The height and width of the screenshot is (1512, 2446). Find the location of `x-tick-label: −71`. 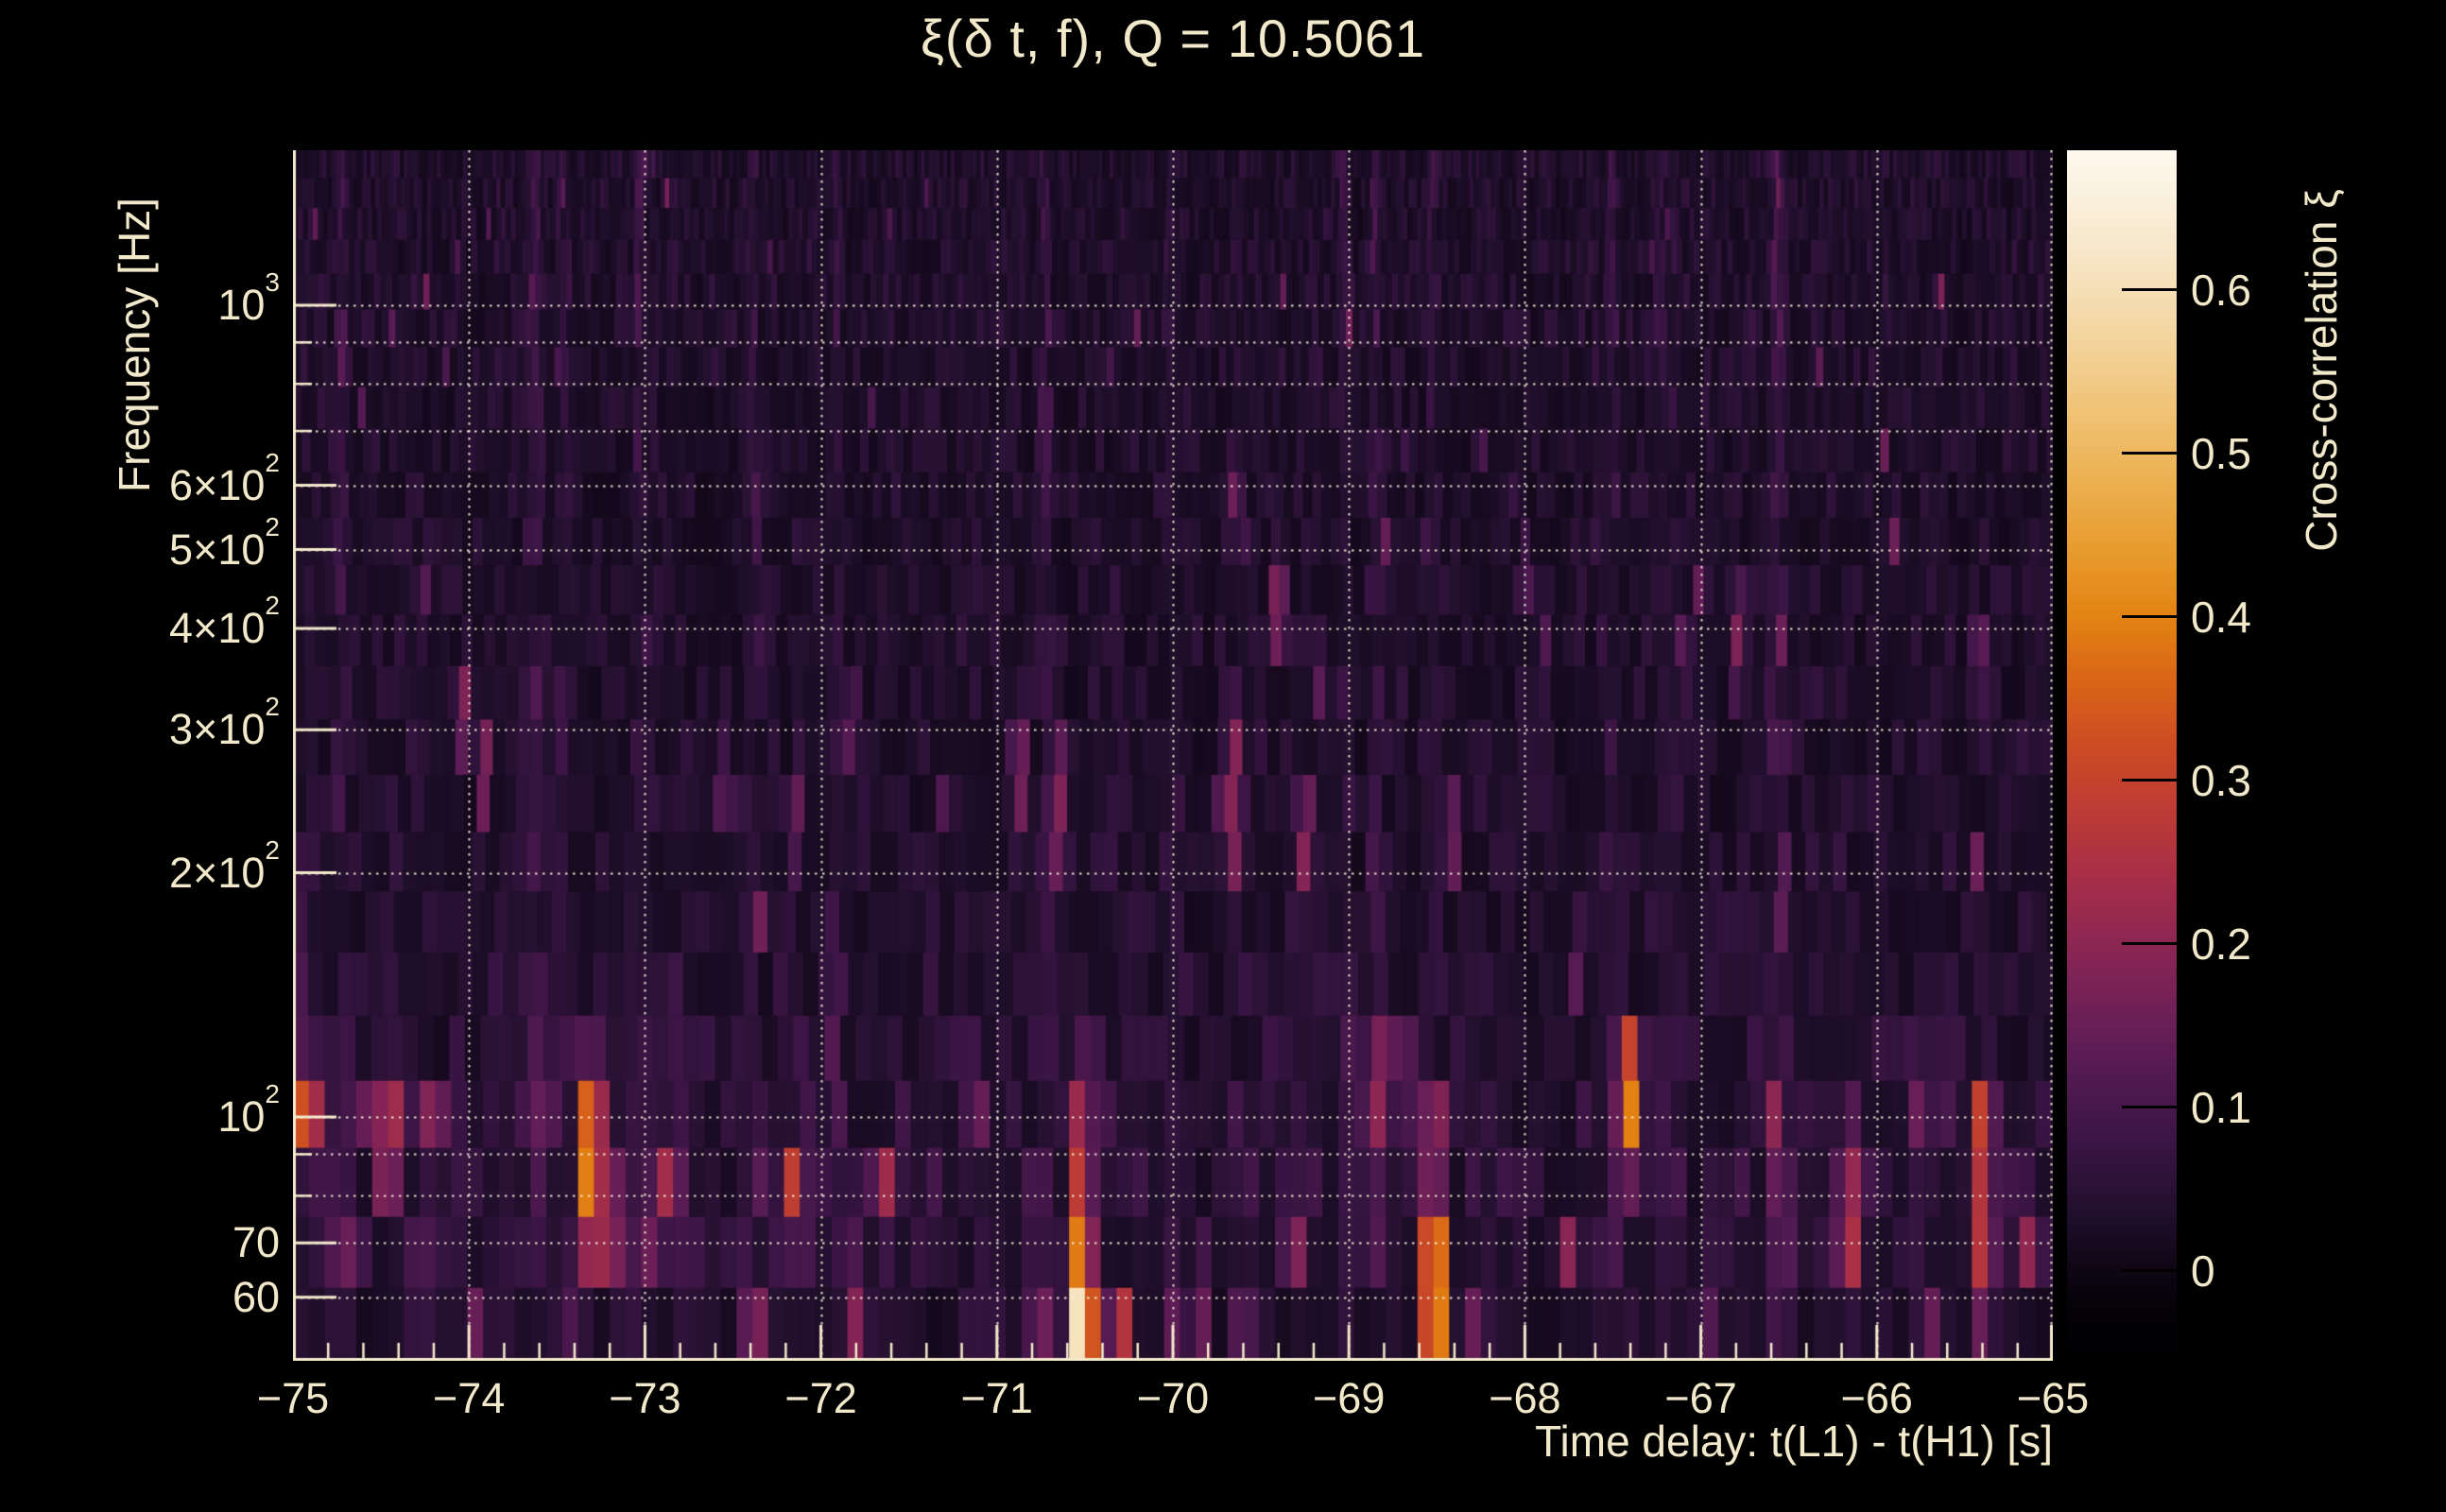

x-tick-label: −71 is located at coordinates (996, 1398).